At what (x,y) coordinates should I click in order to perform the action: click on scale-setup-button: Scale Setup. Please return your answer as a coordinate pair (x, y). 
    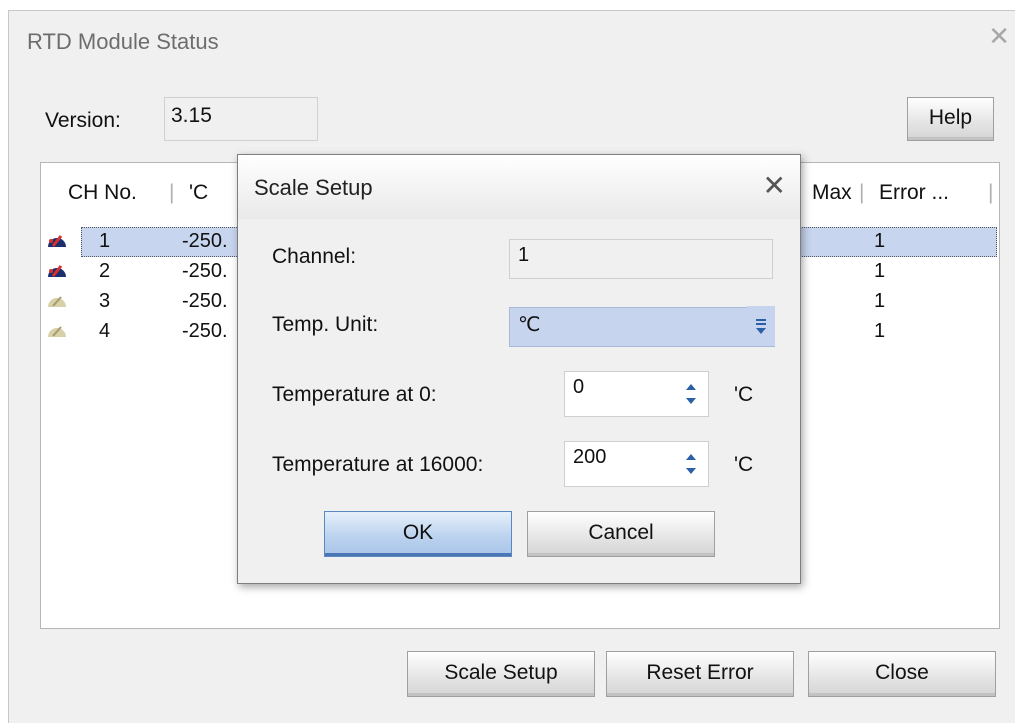
    Looking at the image, I should click on (501, 674).